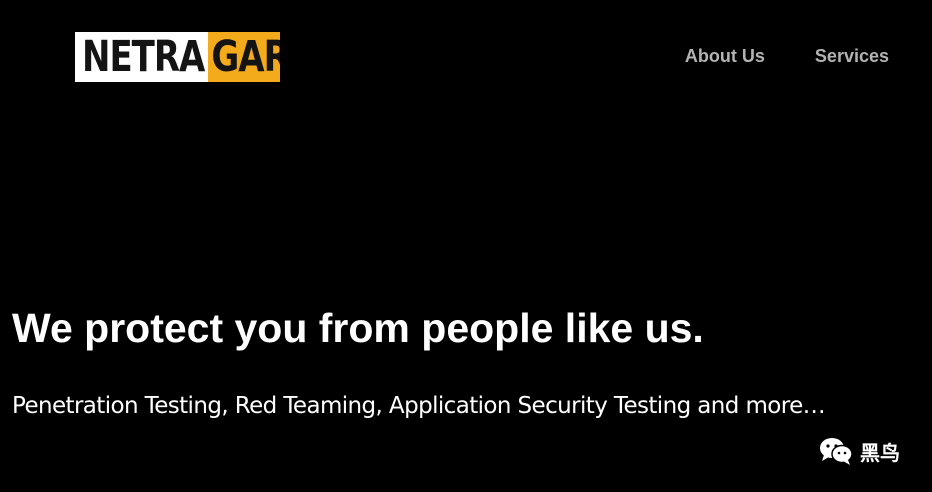 The width and height of the screenshot is (932, 492). What do you see at coordinates (859, 451) in the screenshot?
I see `wechat-watermark: 黑鸟` at bounding box center [859, 451].